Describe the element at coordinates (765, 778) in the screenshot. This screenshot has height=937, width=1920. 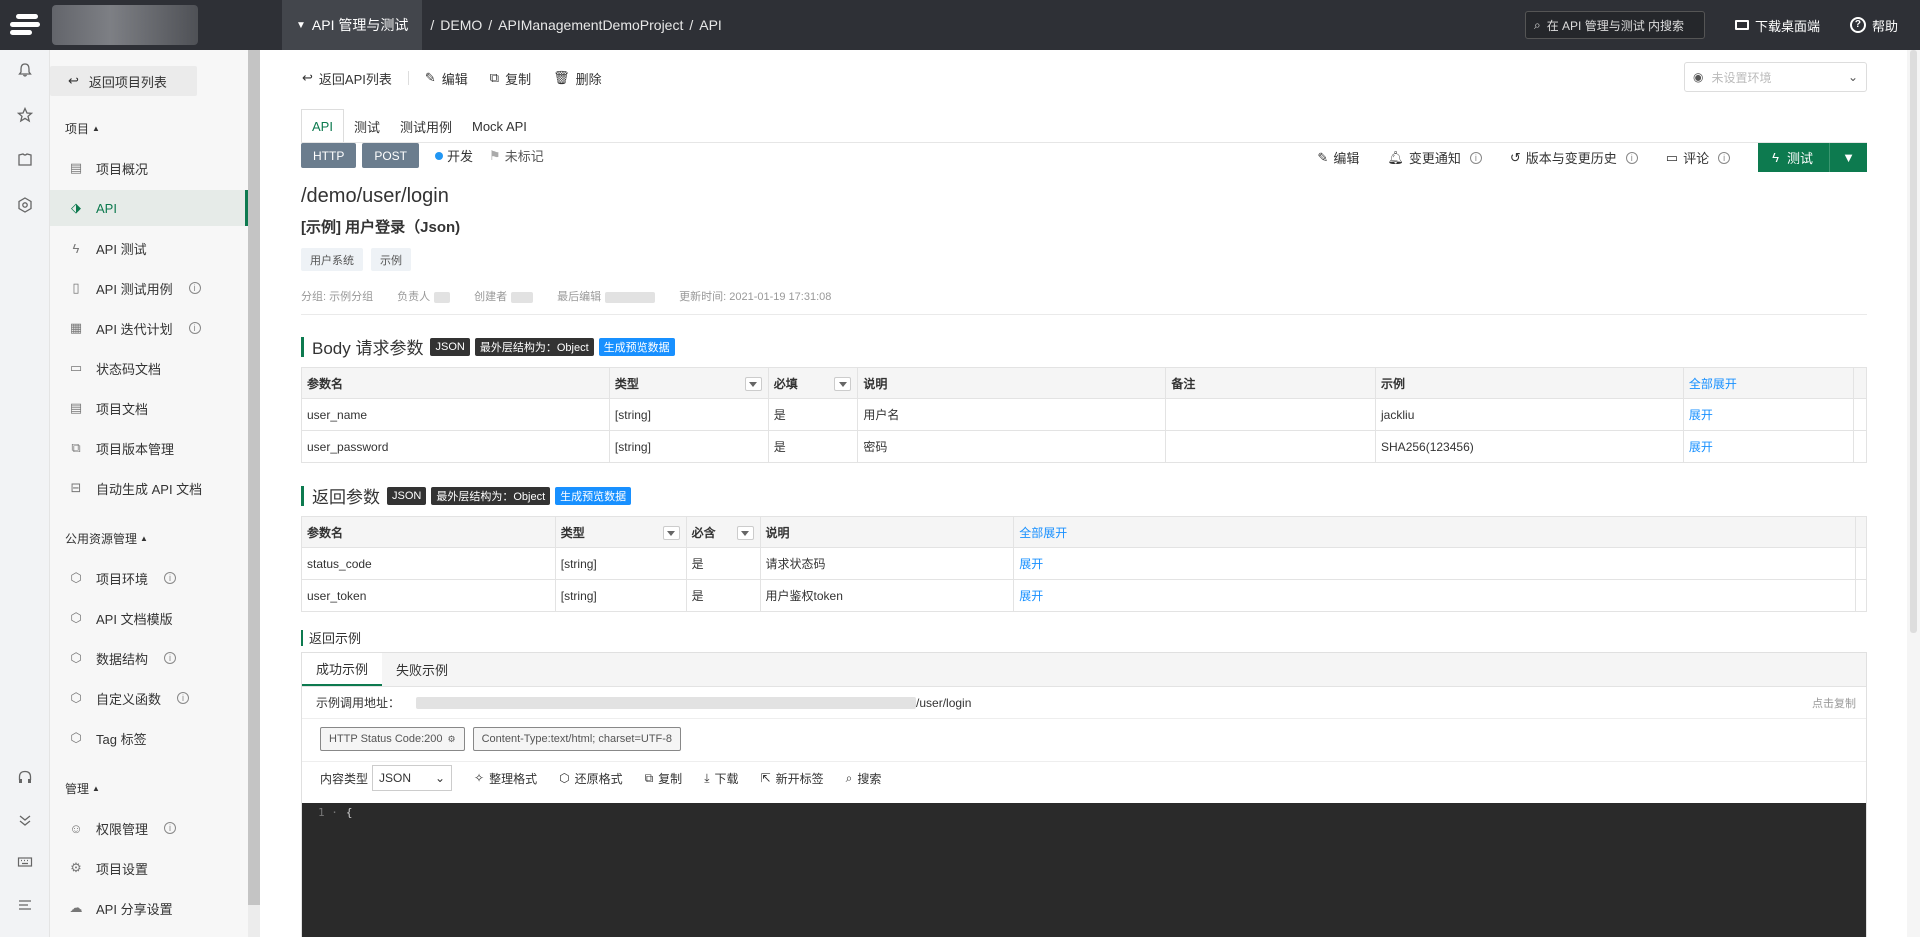
I see `external-link-icon: ⇱` at that location.